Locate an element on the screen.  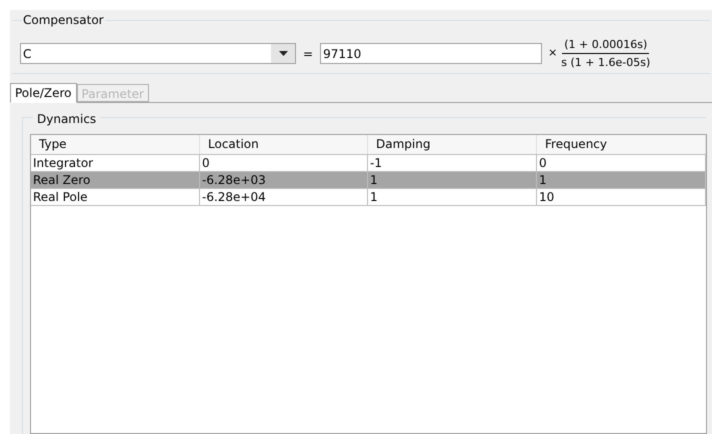
table-row: Real Zero -6.28e+03 1 1 is located at coordinates (368, 179).